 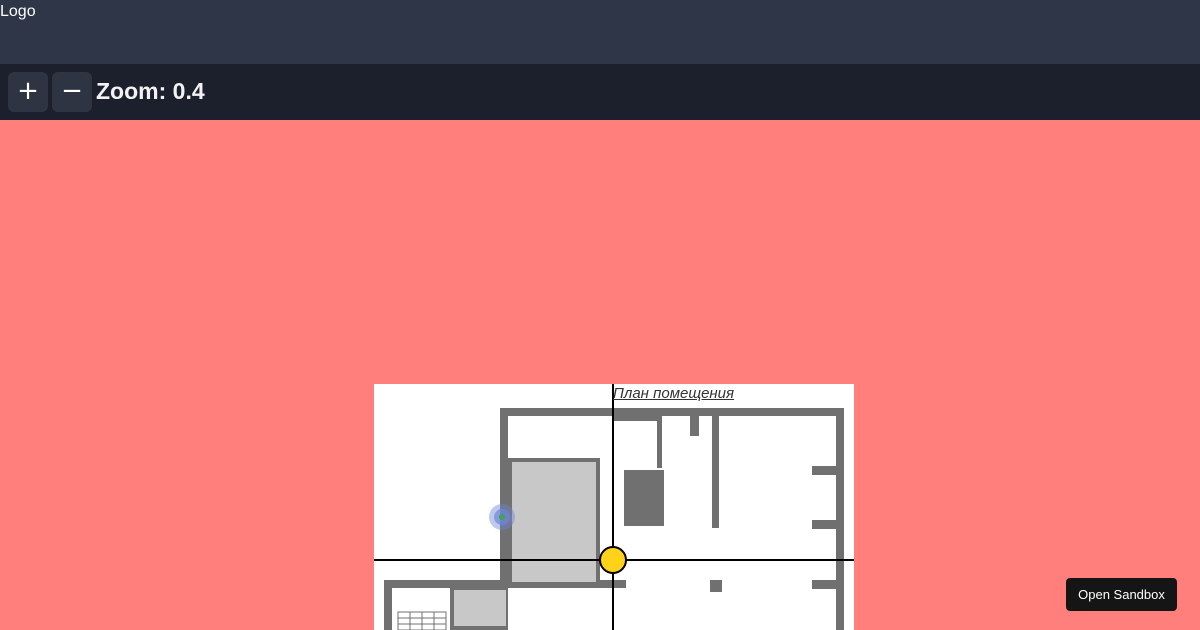 What do you see at coordinates (1121, 594) in the screenshot?
I see `open-sandbox-button: Open Sandbox` at bounding box center [1121, 594].